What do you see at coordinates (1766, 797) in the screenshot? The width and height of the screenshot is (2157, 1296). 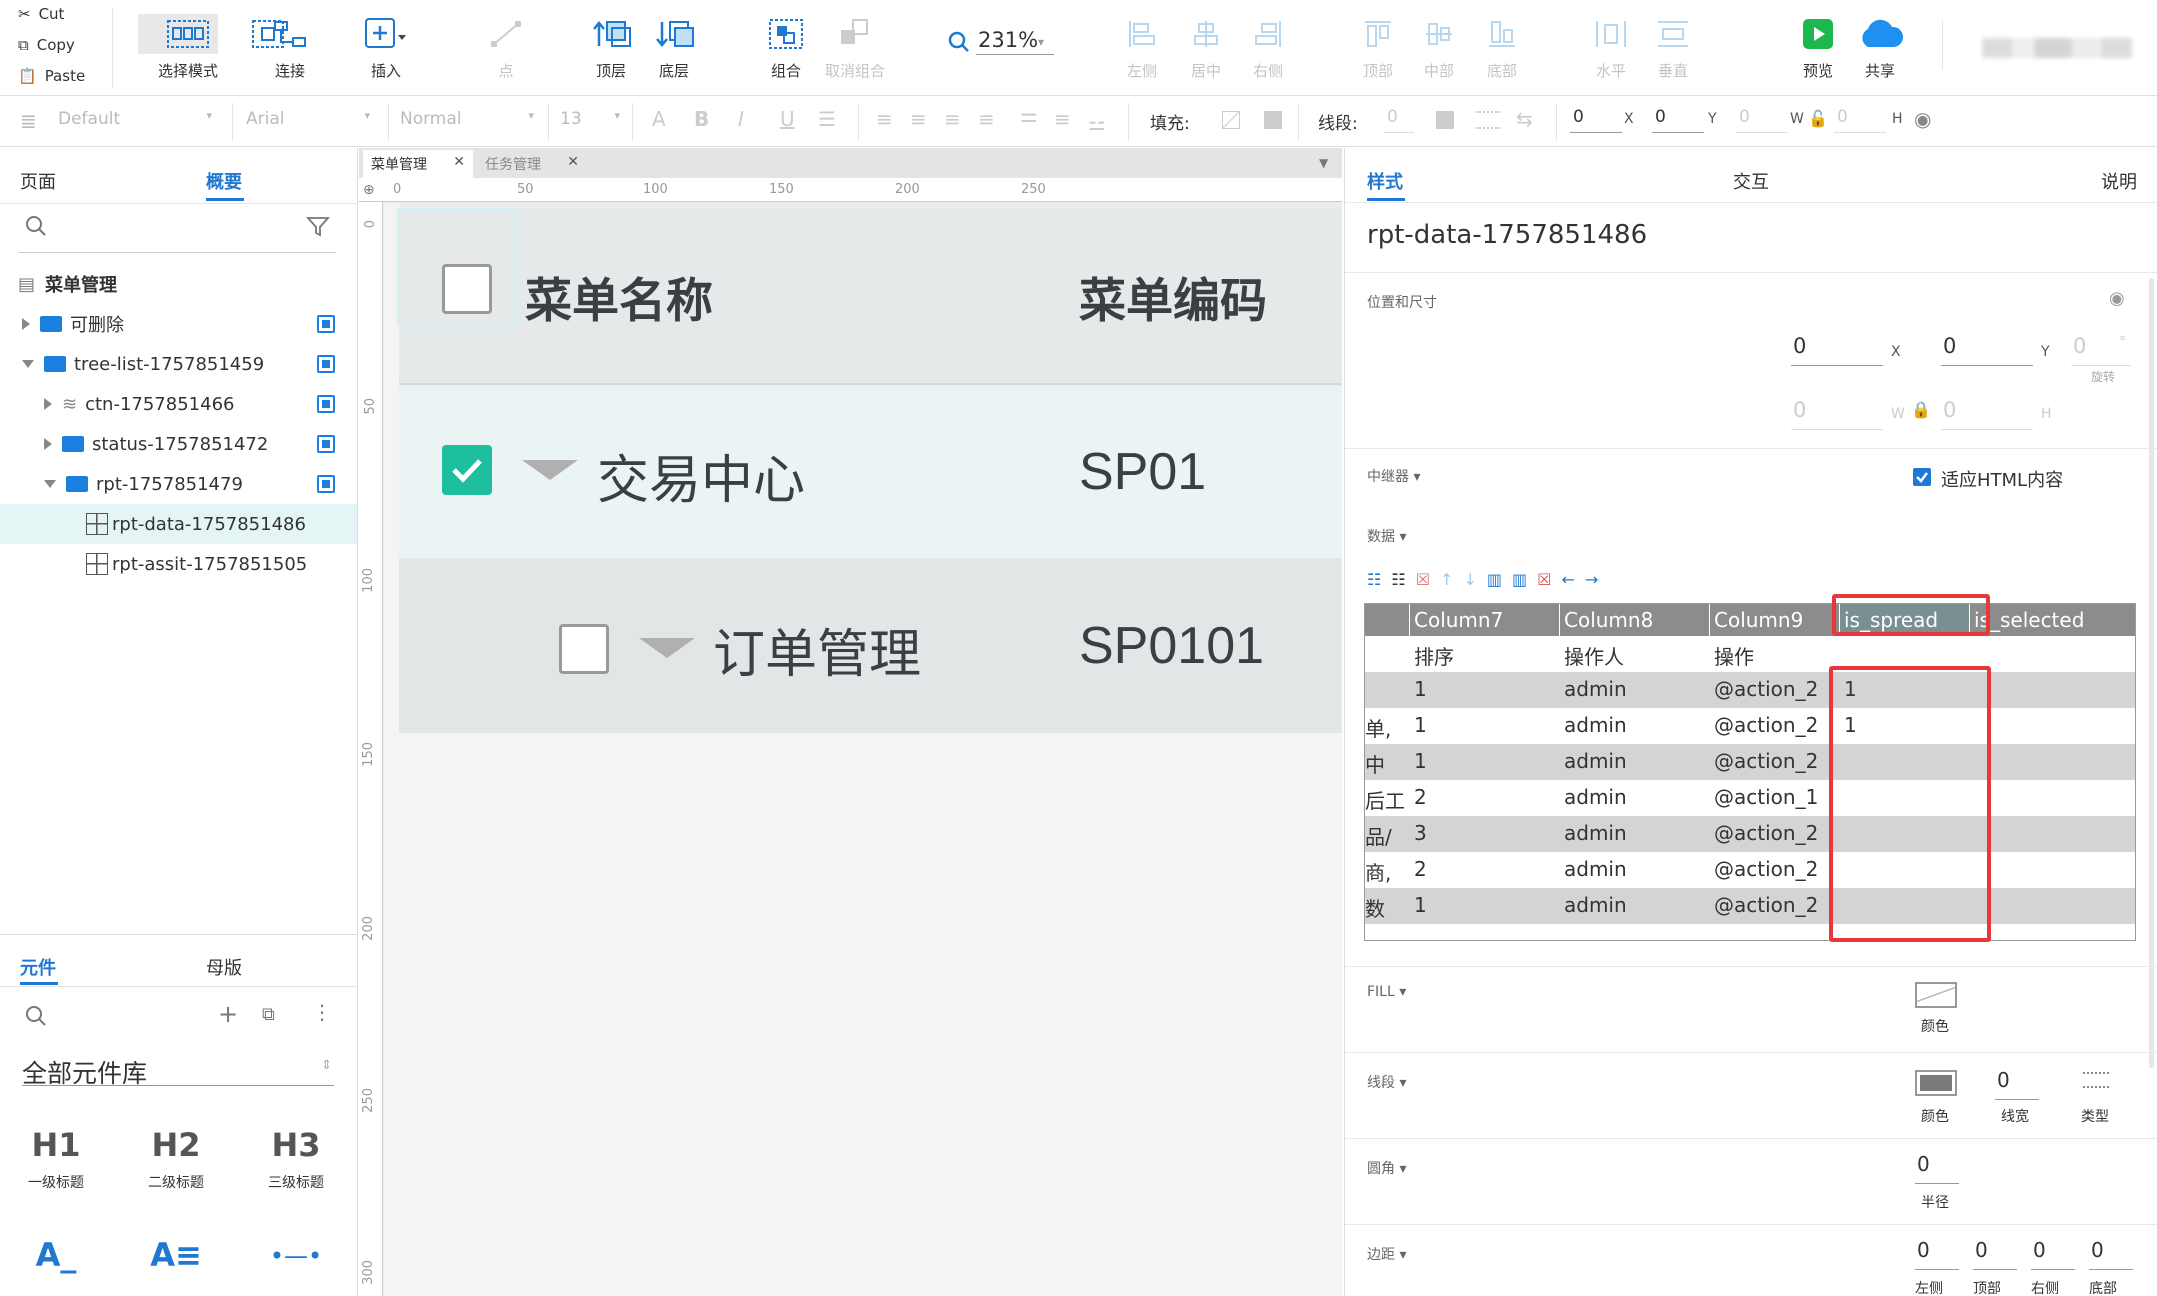 I see `table-cell: @action_1` at bounding box center [1766, 797].